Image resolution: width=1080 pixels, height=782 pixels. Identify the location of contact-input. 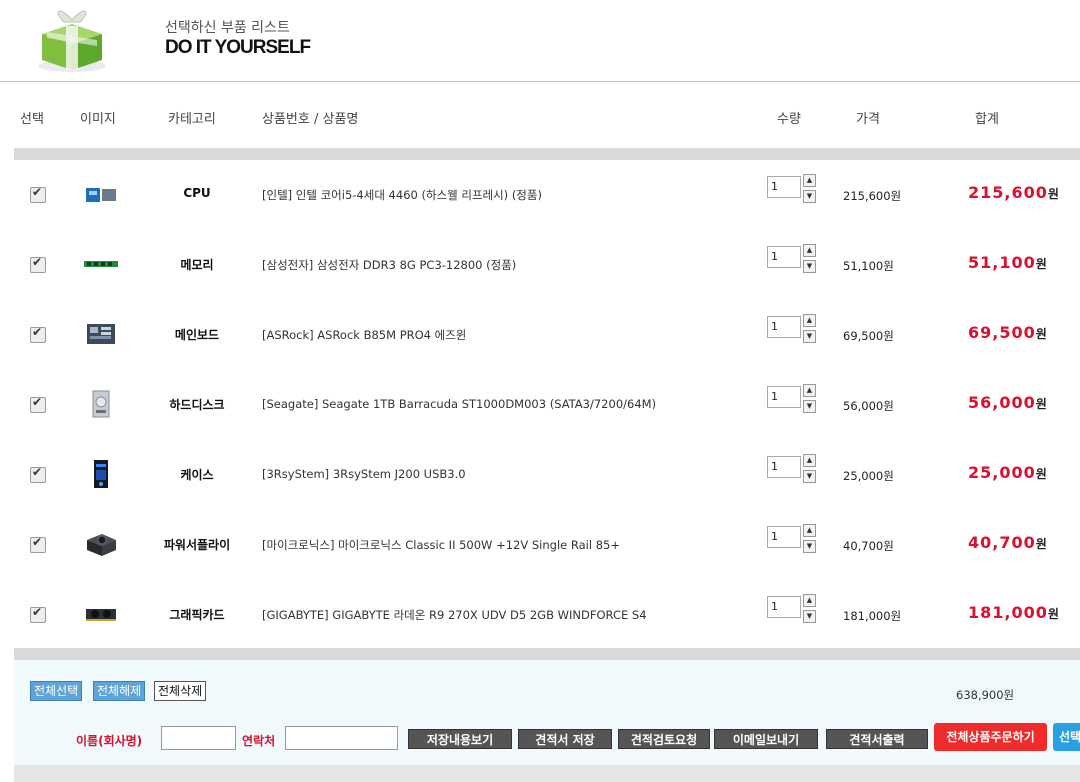
(341, 738).